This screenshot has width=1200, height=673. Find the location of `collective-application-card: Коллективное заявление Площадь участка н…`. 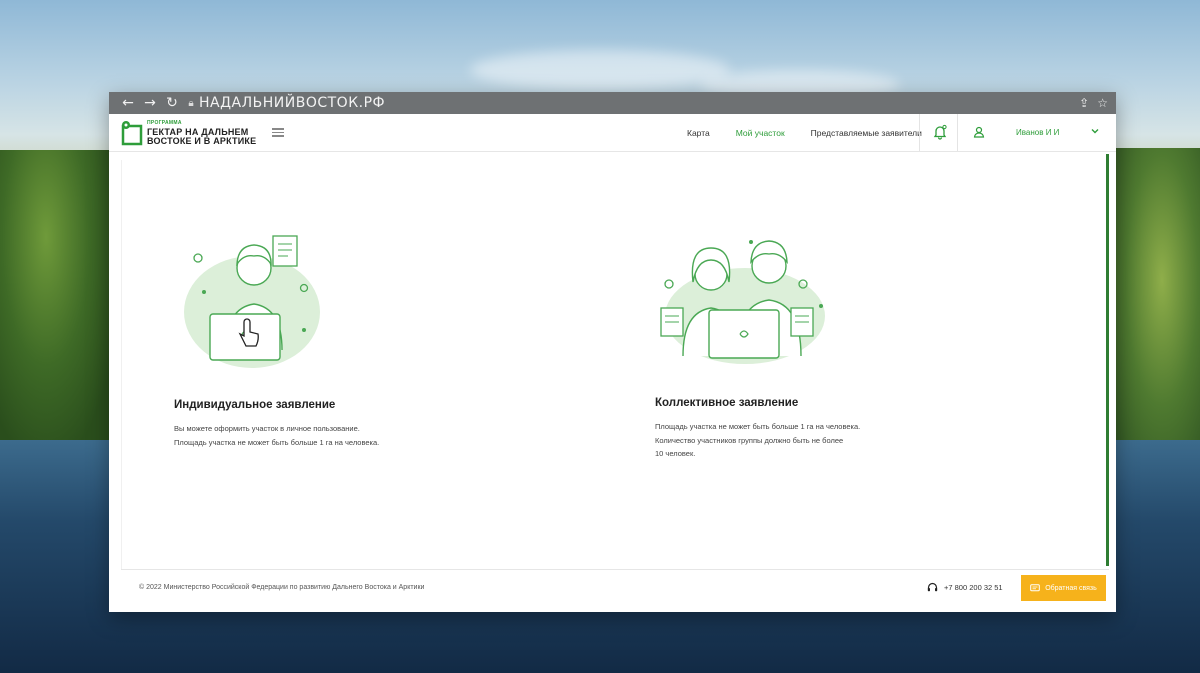

collective-application-card: Коллективное заявление Площадь участка н… is located at coordinates (815, 345).